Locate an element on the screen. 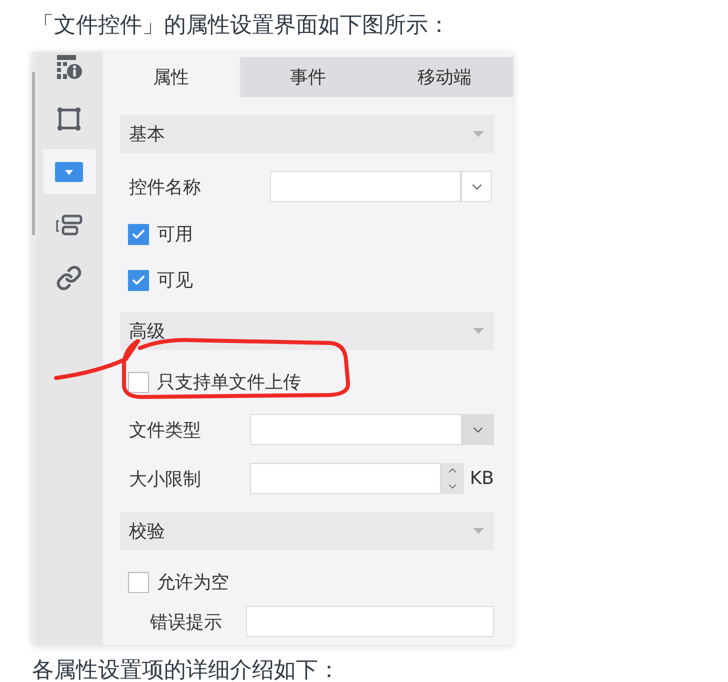 The width and height of the screenshot is (728, 682). tab: 事件 is located at coordinates (308, 77).